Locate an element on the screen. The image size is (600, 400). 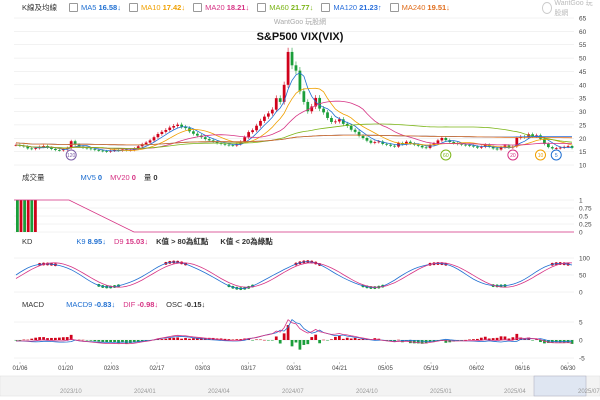
x-tick-label: 02/17 is located at coordinates (157, 369).